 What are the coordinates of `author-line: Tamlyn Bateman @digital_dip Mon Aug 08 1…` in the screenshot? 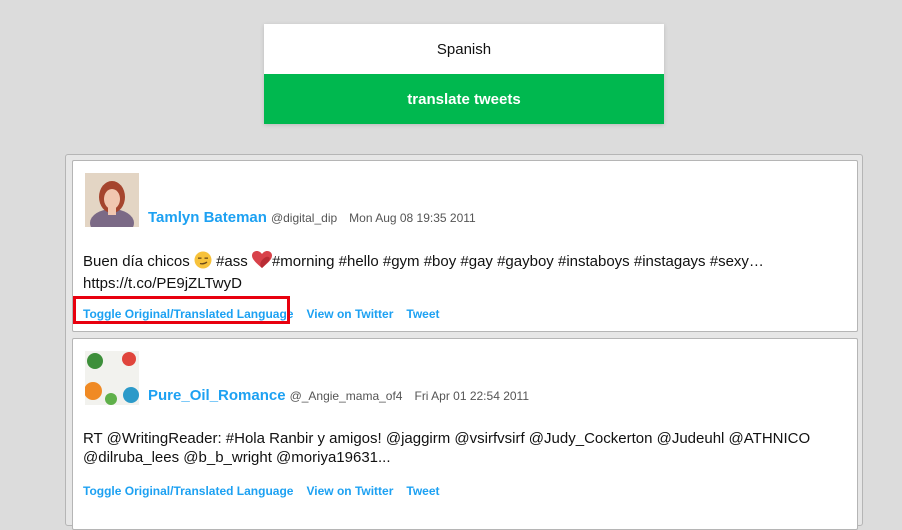 It's located at (312, 217).